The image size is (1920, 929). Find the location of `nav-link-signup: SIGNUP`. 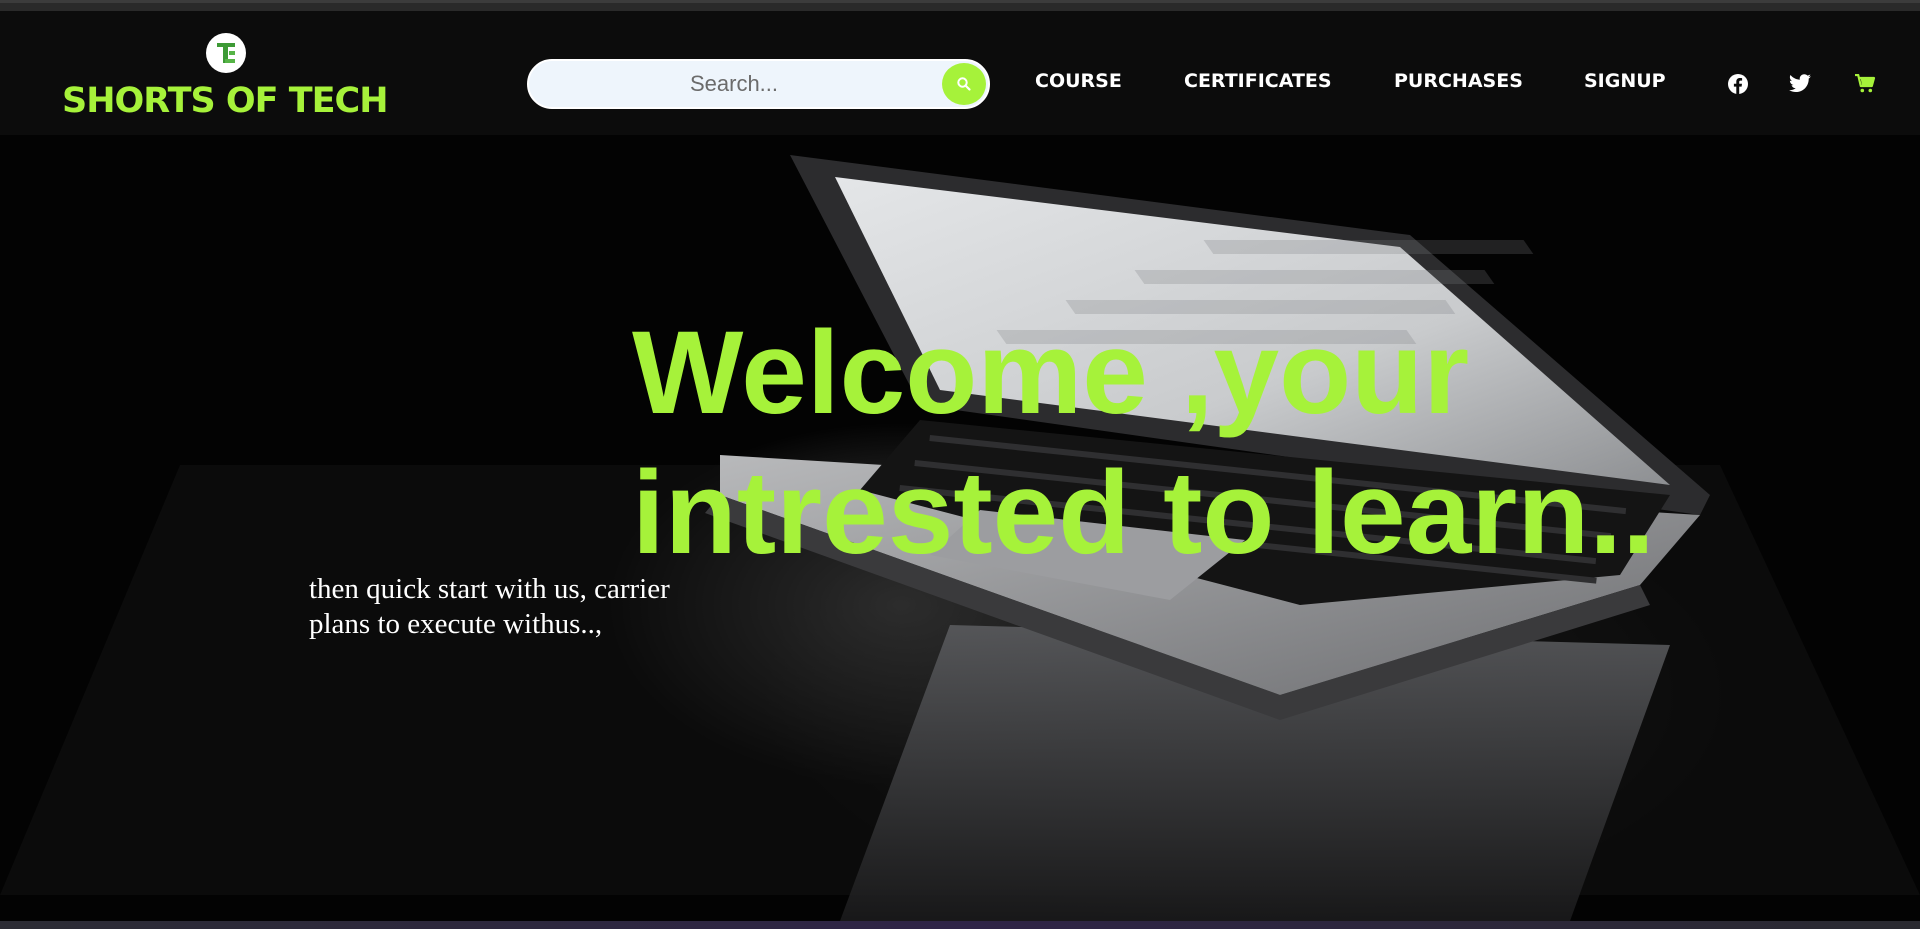

nav-link-signup: SIGNUP is located at coordinates (1625, 85).